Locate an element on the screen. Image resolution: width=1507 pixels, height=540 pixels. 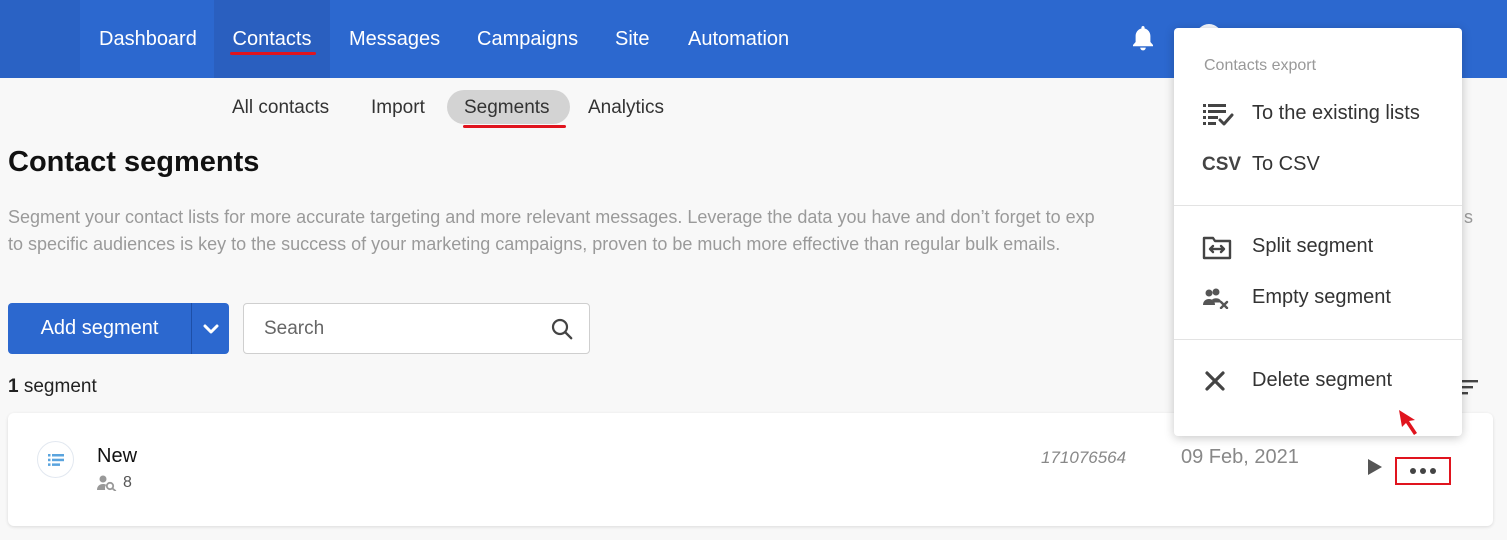
add-segment-button-group: Add segment is located at coordinates (118, 328).